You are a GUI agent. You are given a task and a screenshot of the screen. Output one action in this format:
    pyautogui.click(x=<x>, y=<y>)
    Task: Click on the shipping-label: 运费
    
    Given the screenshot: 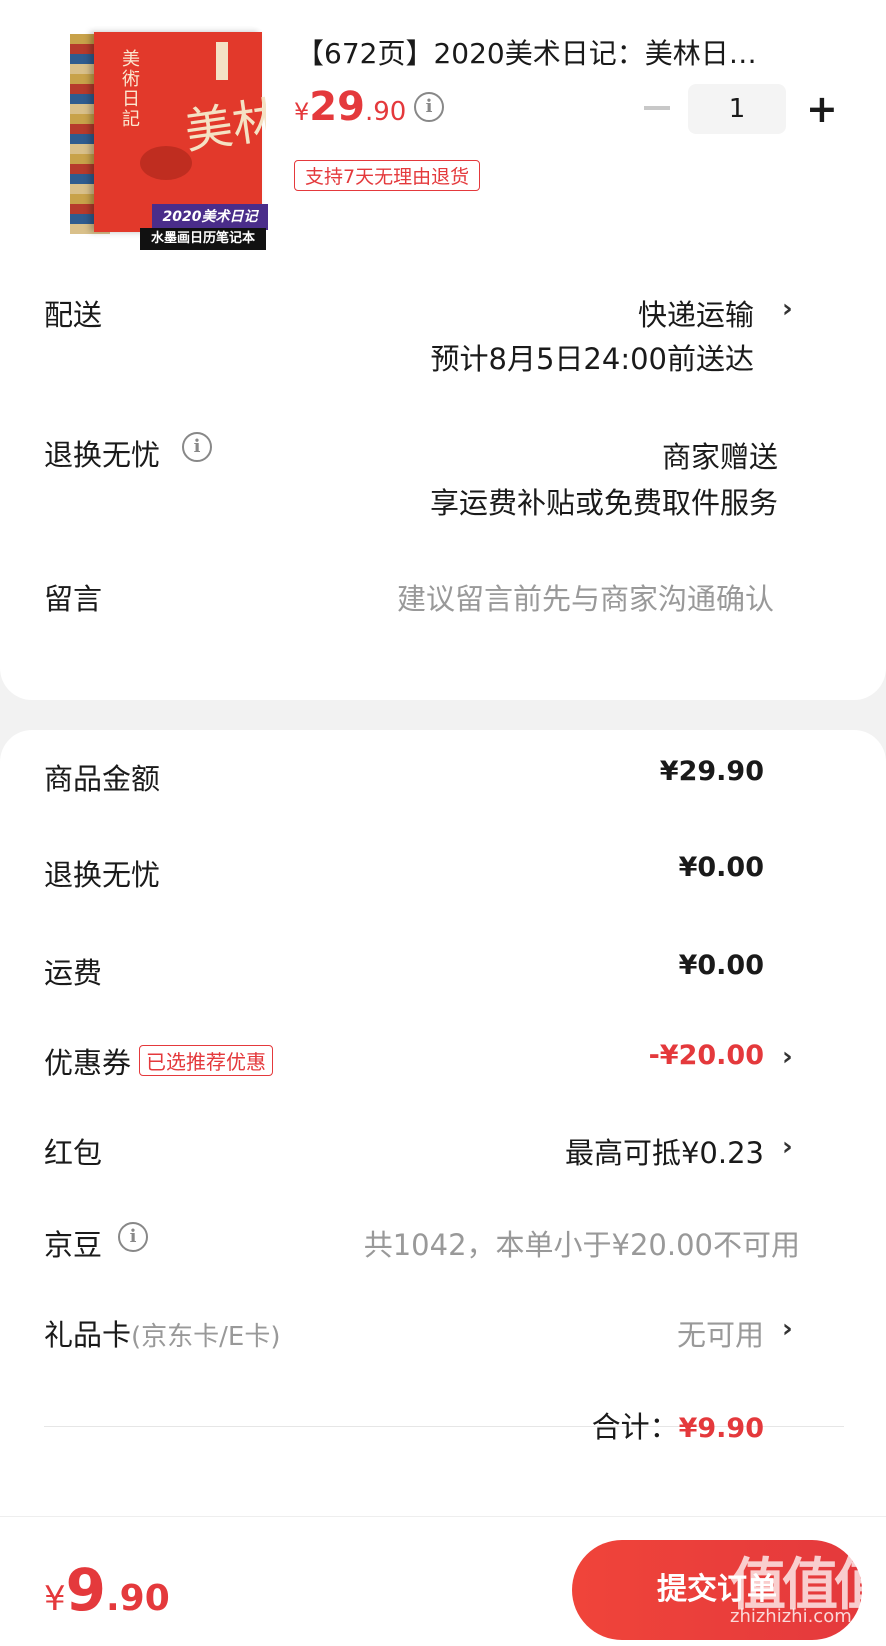 What is the action you would take?
    pyautogui.click(x=73, y=973)
    